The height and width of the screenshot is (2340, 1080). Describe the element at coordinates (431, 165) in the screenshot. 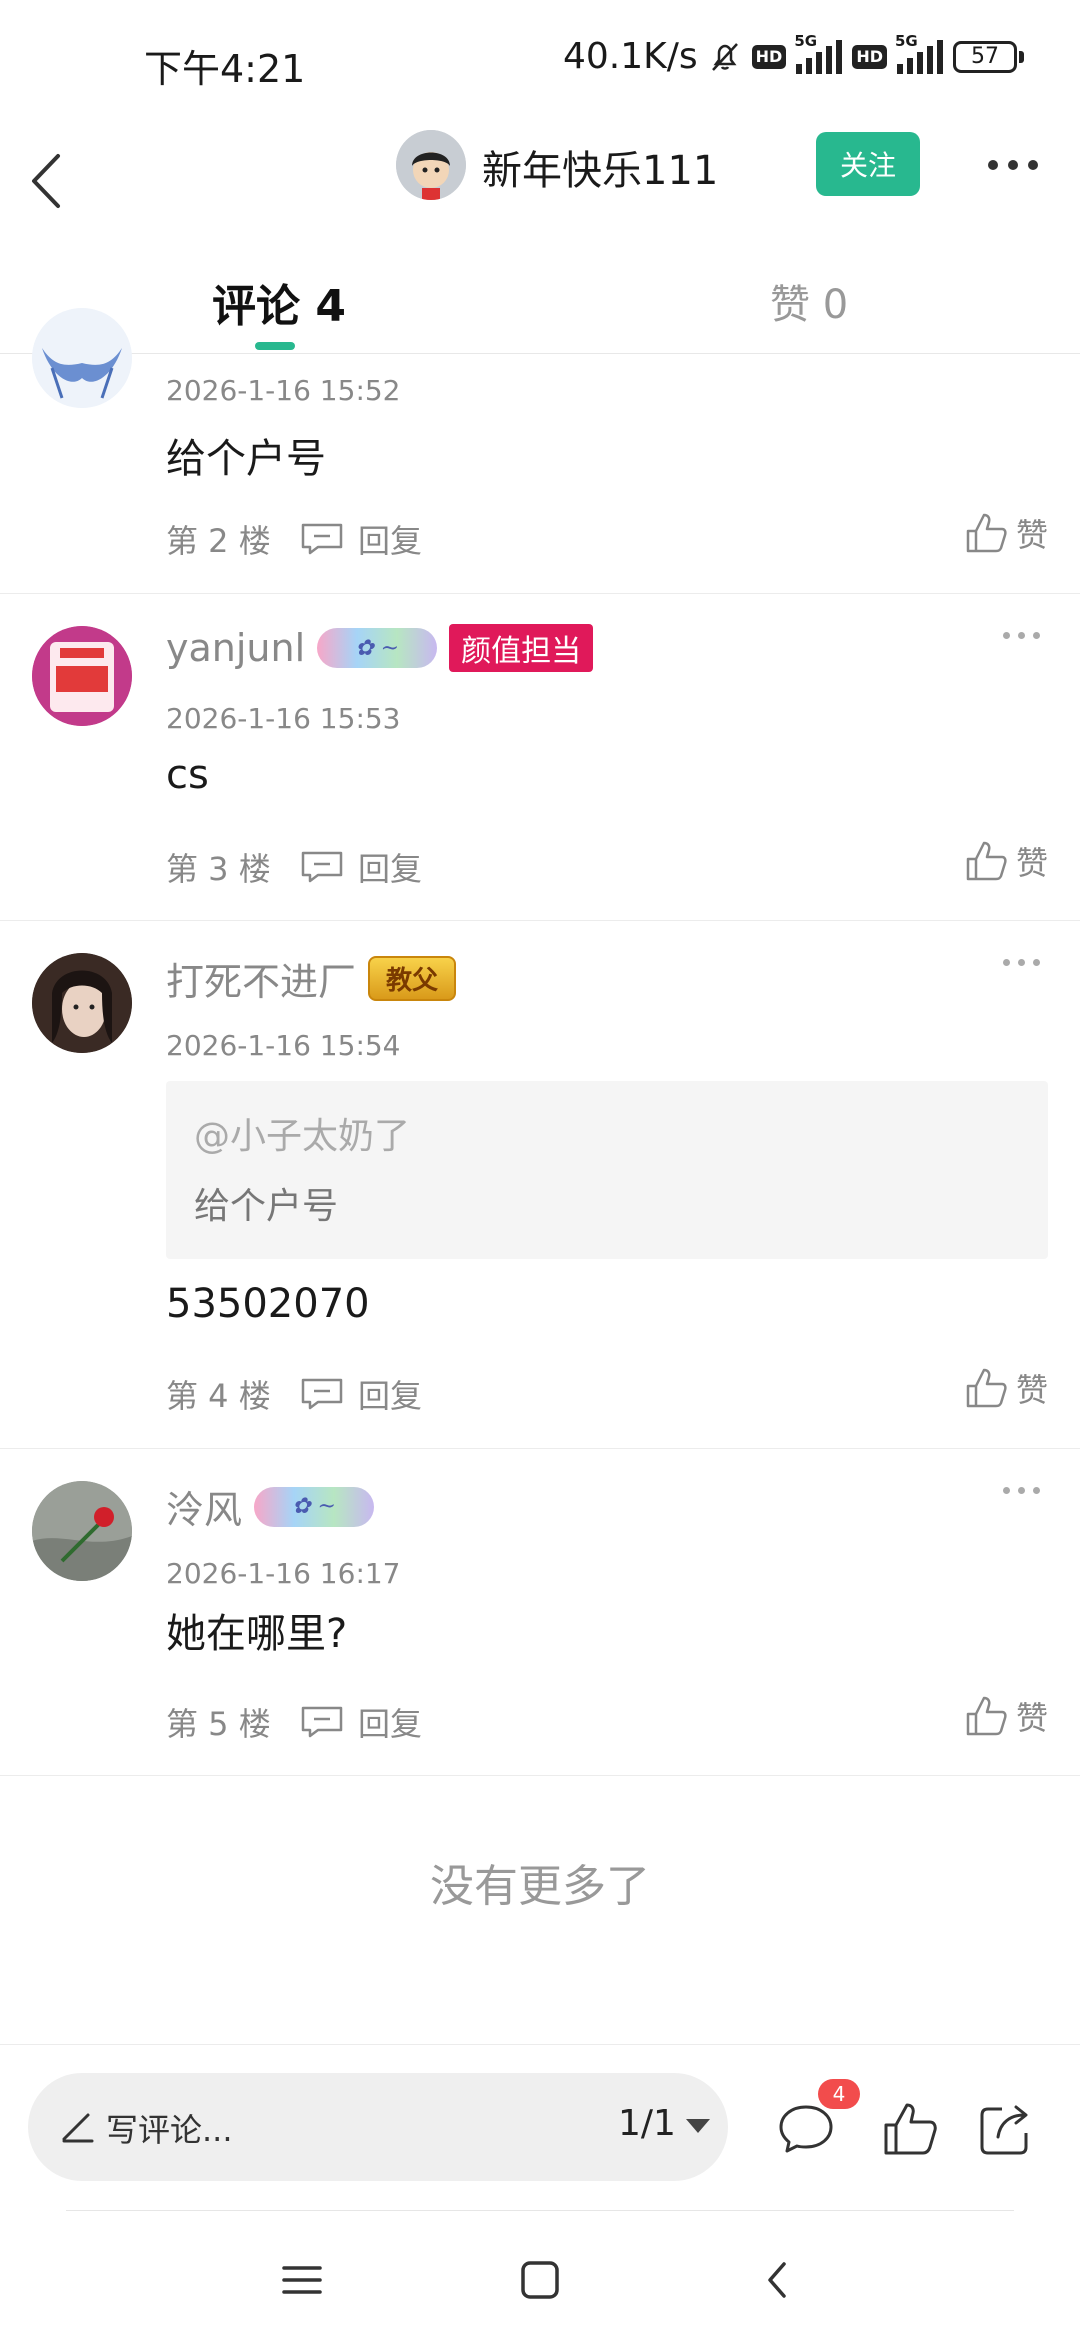

I see `author-avatar` at that location.